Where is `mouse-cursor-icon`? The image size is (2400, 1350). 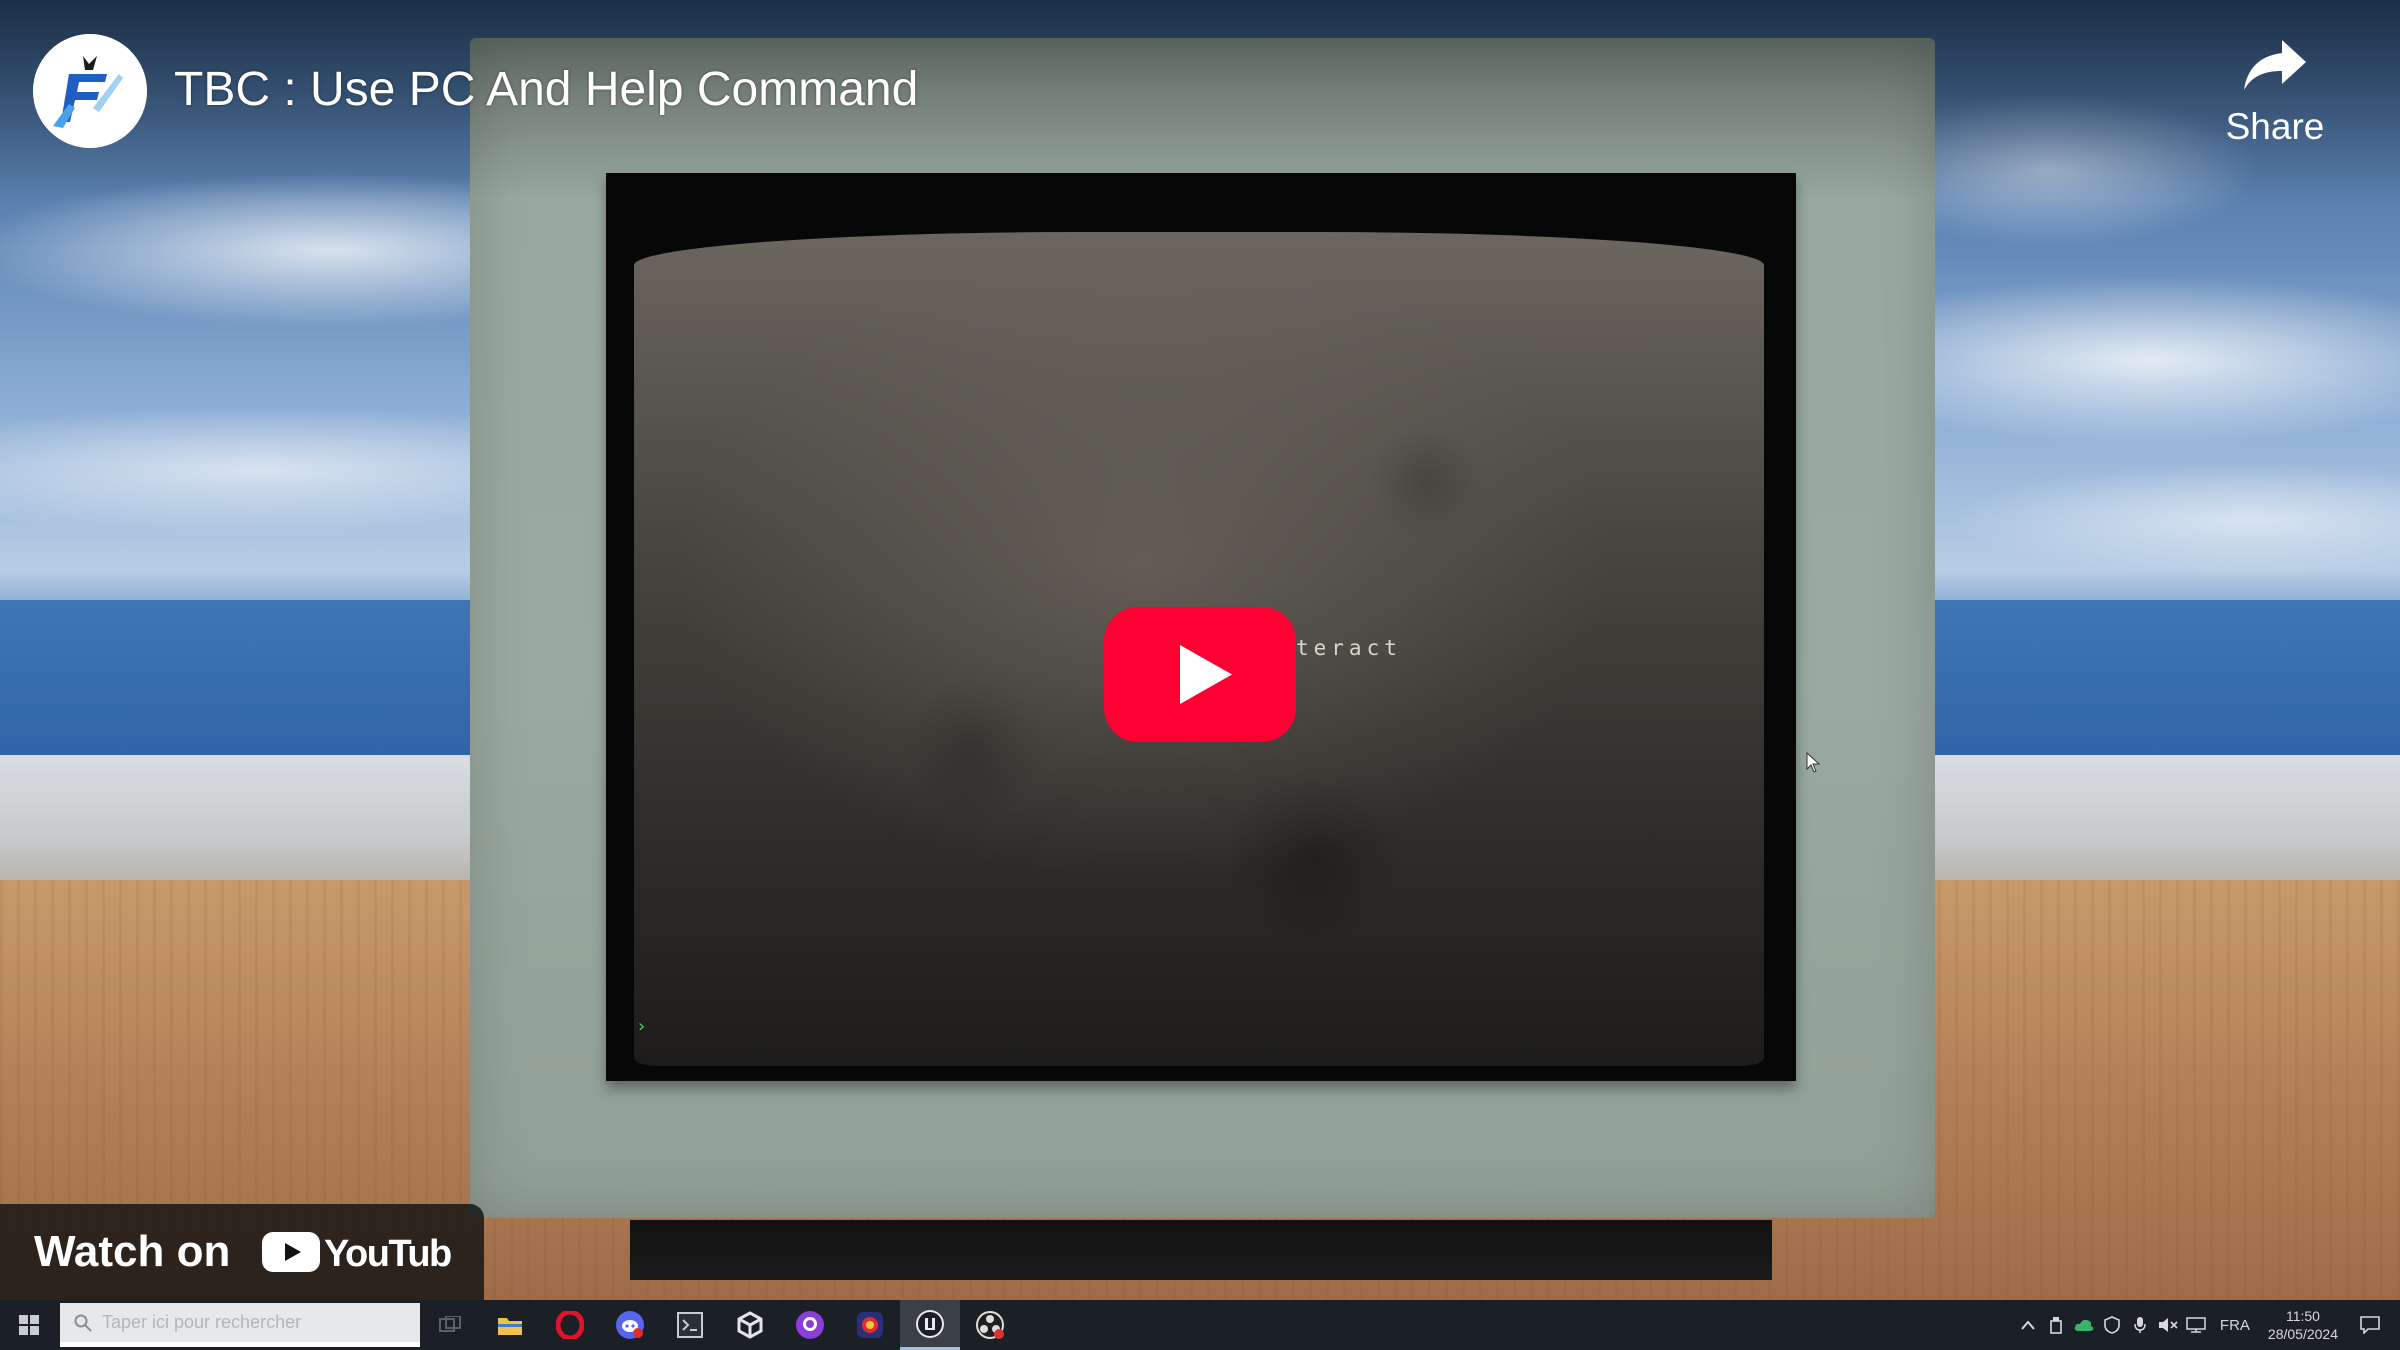
mouse-cursor-icon is located at coordinates (1813, 762).